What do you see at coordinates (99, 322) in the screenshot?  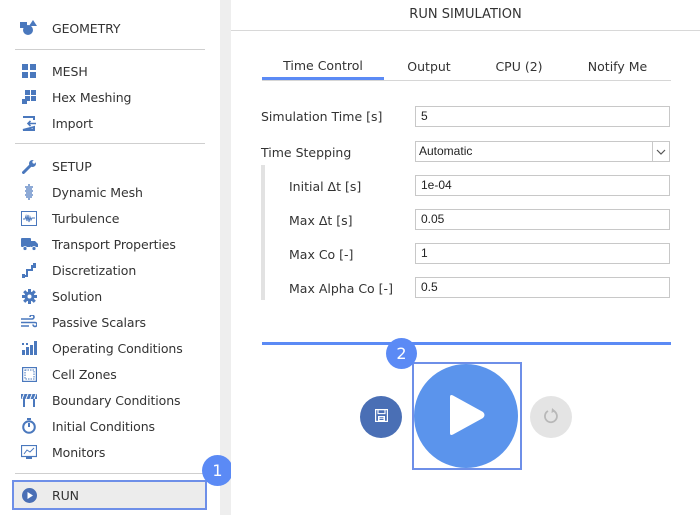 I see `sidebar-item-label: Passive Scalars` at bounding box center [99, 322].